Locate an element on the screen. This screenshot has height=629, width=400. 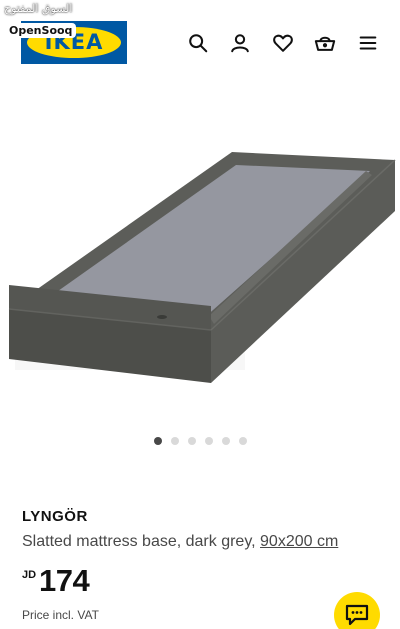
watermark-latin-text: OpenSooq is located at coordinates (41, 30).